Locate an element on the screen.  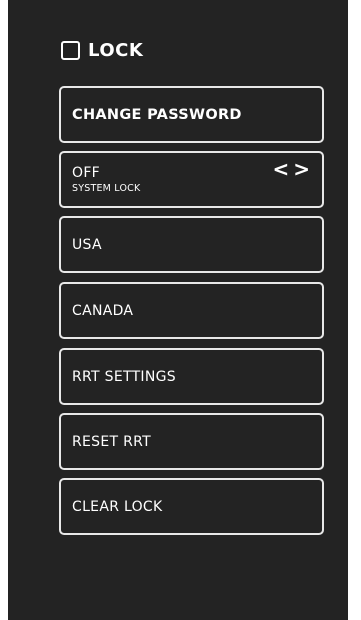
usa-label: USA is located at coordinates (87, 244).